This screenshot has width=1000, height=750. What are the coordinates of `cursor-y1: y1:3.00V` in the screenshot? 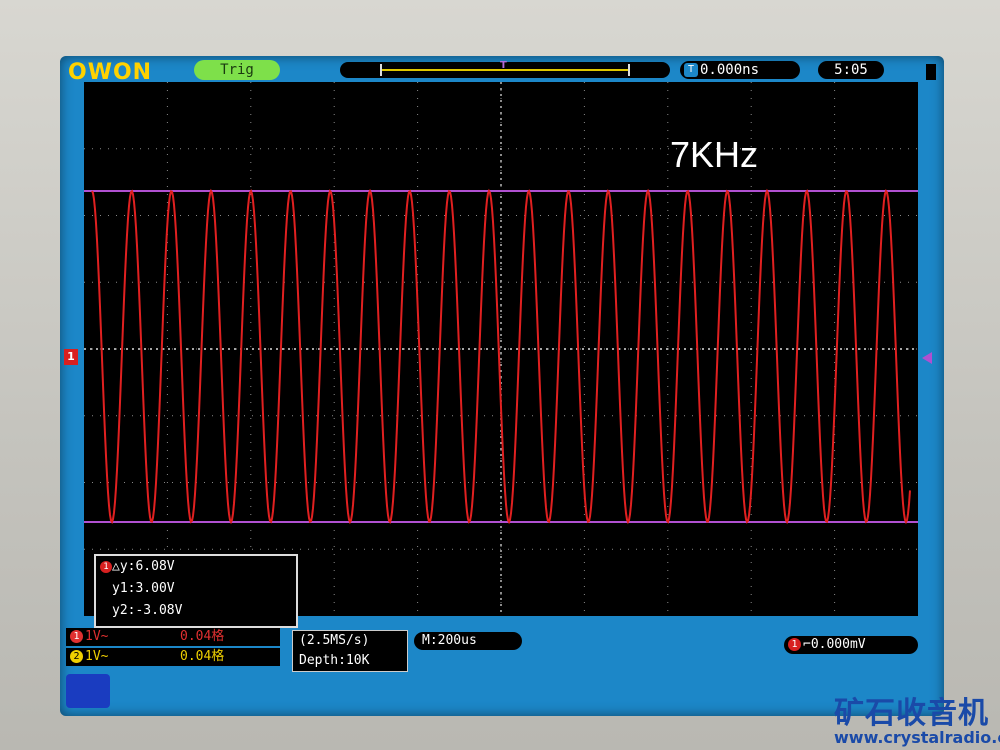 It's located at (143, 588).